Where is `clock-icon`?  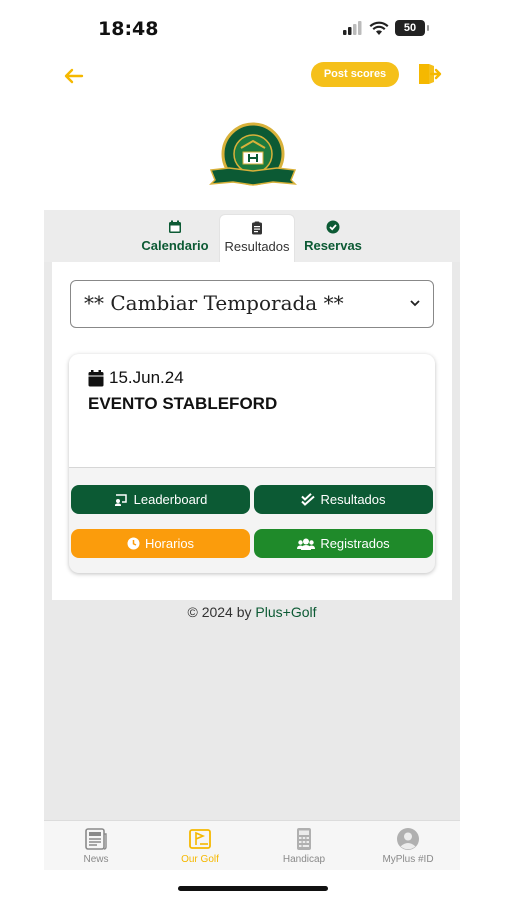 clock-icon is located at coordinates (133, 543).